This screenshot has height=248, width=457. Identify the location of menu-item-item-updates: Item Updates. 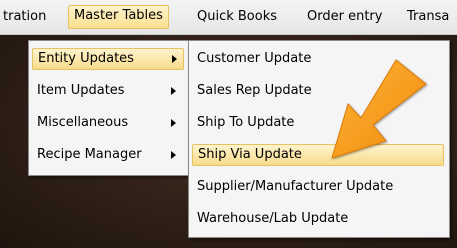
(108, 91).